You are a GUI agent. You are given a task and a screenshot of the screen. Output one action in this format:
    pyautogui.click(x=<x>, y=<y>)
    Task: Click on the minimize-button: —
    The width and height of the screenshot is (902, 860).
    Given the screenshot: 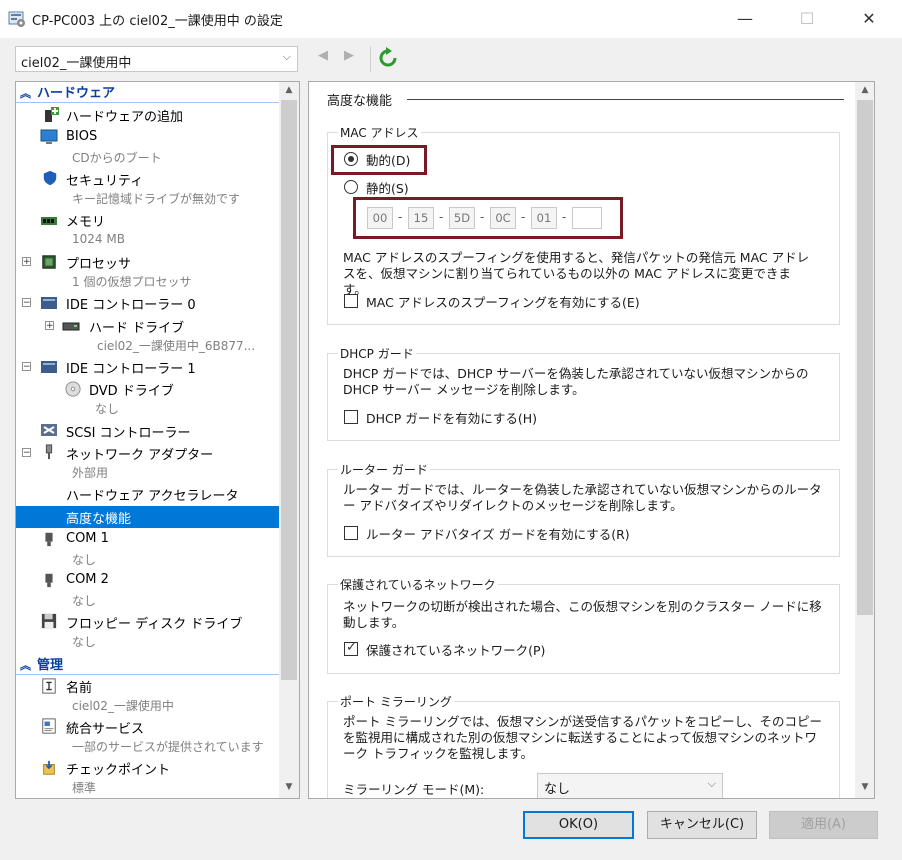 What is the action you would take?
    pyautogui.click(x=745, y=19)
    